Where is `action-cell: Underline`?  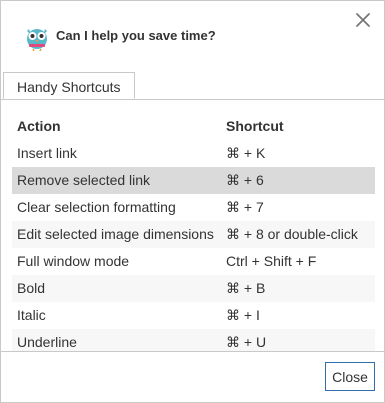
action-cell: Underline is located at coordinates (47, 342).